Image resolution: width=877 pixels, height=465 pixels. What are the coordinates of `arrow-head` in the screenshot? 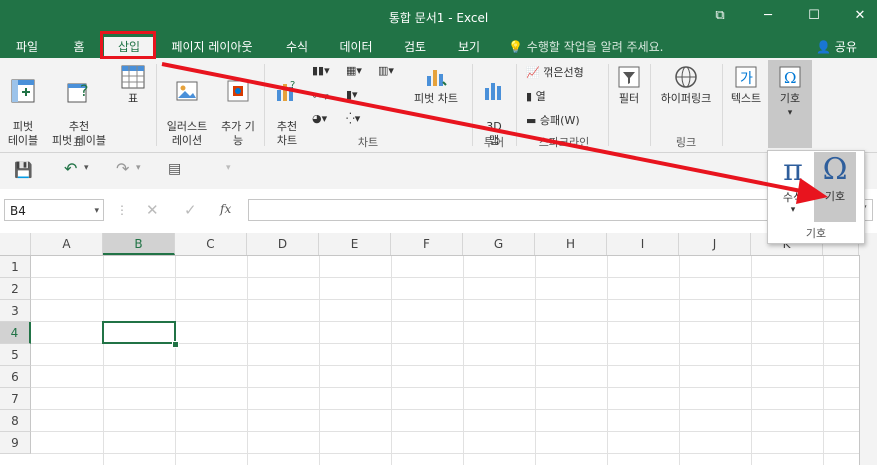 It's located at (812, 191).